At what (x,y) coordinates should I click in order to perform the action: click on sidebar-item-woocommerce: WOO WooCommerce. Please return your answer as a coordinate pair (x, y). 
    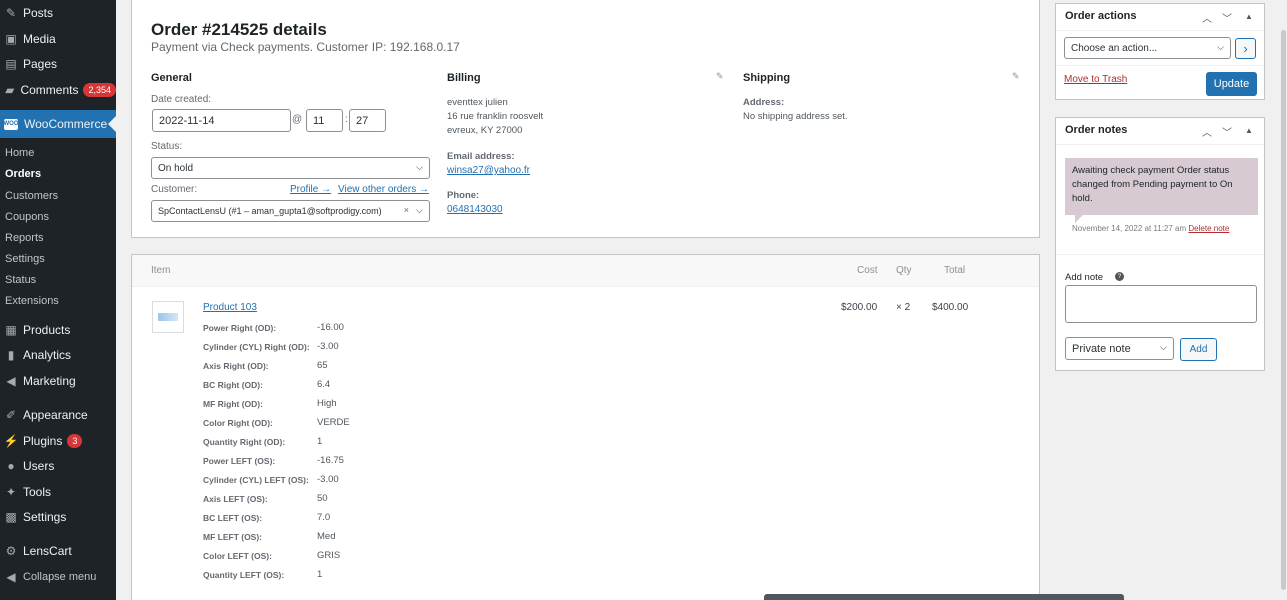
    Looking at the image, I should click on (58, 124).